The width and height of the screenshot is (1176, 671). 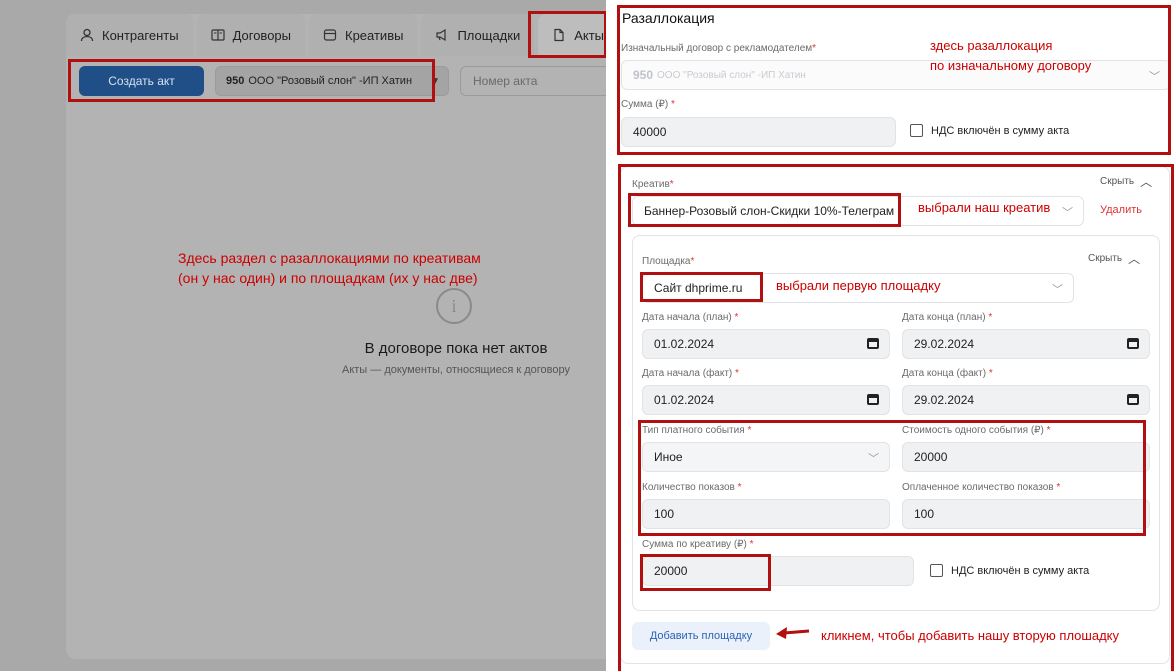 I want to click on tab-contractors: Контрагенты, so click(x=129, y=35).